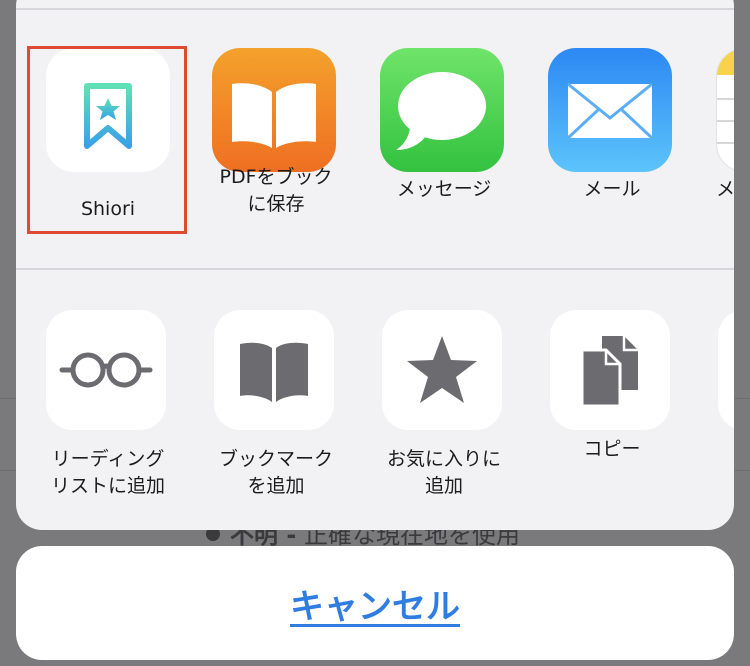 Image resolution: width=750 pixels, height=666 pixels. I want to click on copy-icon, so click(609, 372).